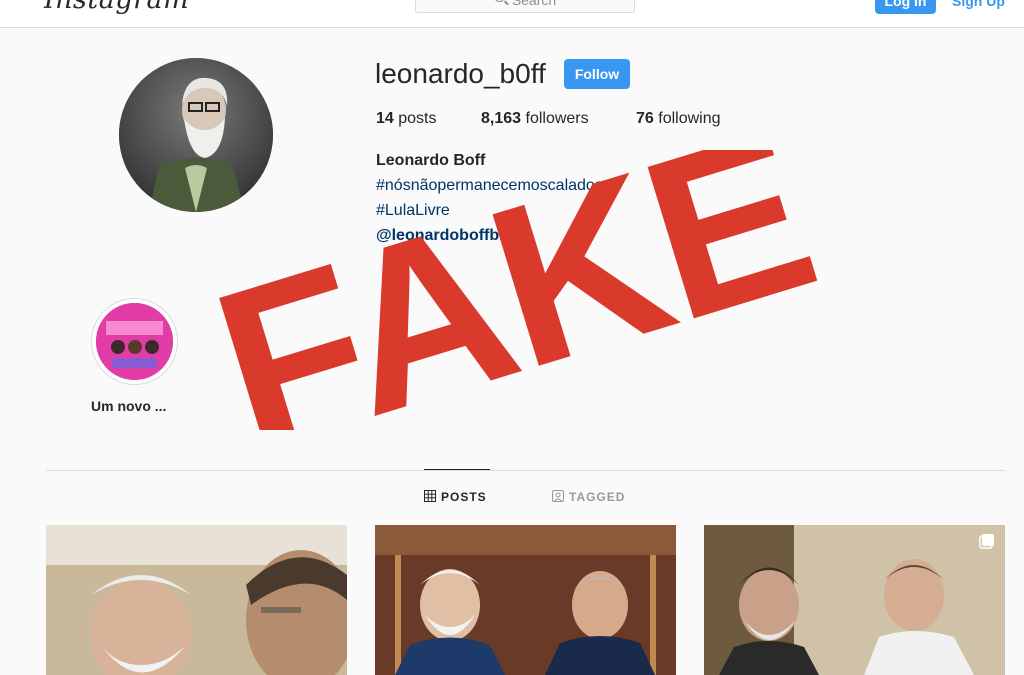  I want to click on active-tab-indicator, so click(457, 469).